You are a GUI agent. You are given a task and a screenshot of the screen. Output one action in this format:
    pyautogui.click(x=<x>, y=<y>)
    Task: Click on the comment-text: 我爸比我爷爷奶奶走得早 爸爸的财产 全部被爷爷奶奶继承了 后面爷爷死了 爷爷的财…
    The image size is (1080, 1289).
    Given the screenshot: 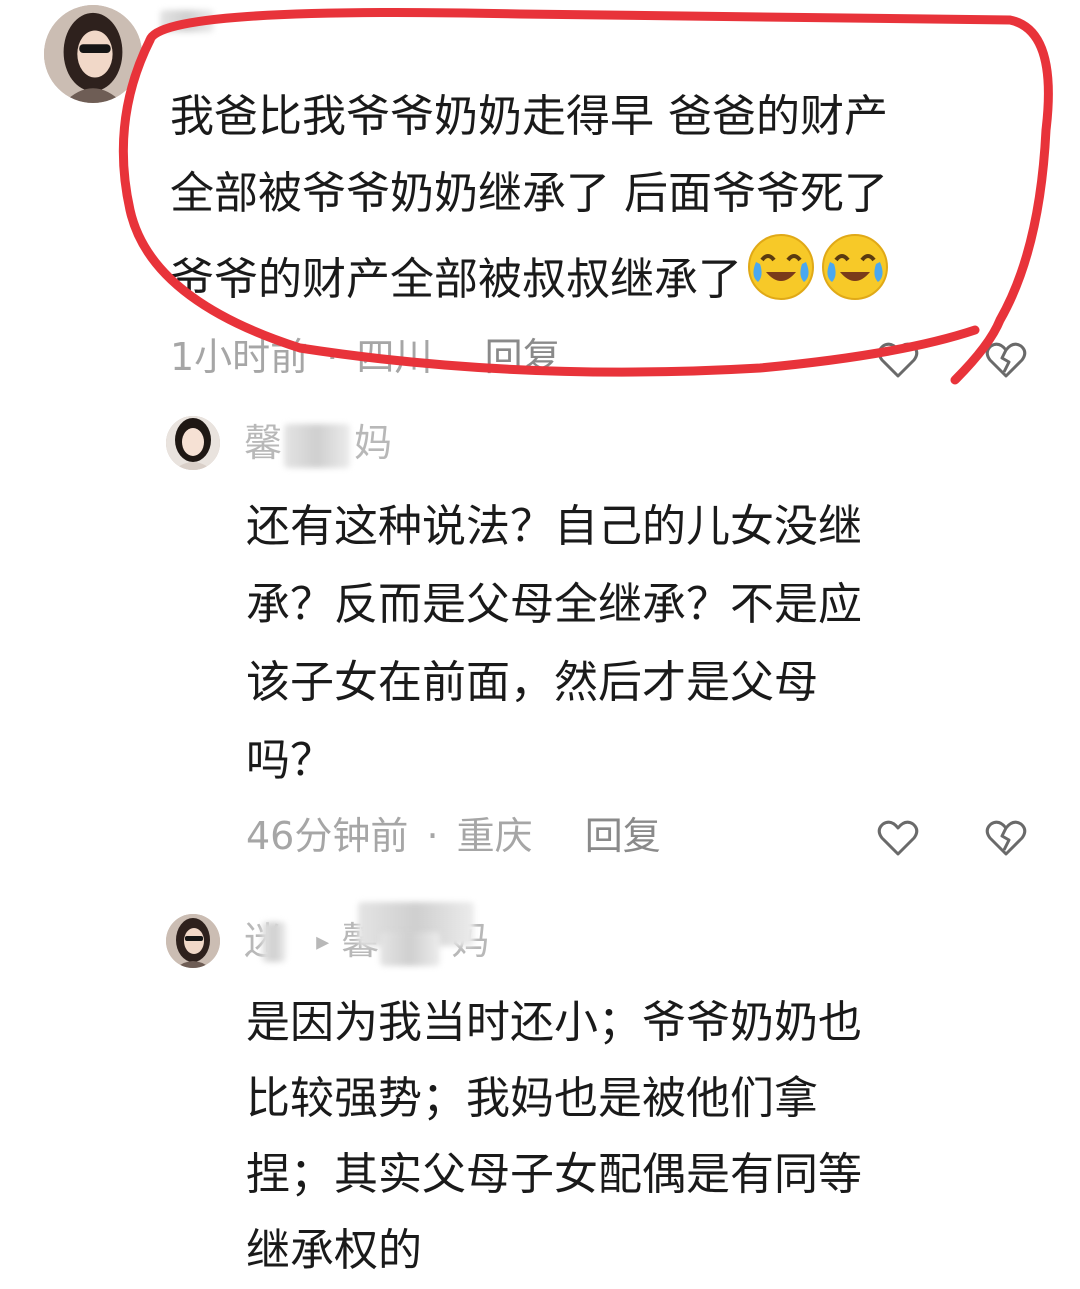 What is the action you would take?
    pyautogui.click(x=530, y=198)
    